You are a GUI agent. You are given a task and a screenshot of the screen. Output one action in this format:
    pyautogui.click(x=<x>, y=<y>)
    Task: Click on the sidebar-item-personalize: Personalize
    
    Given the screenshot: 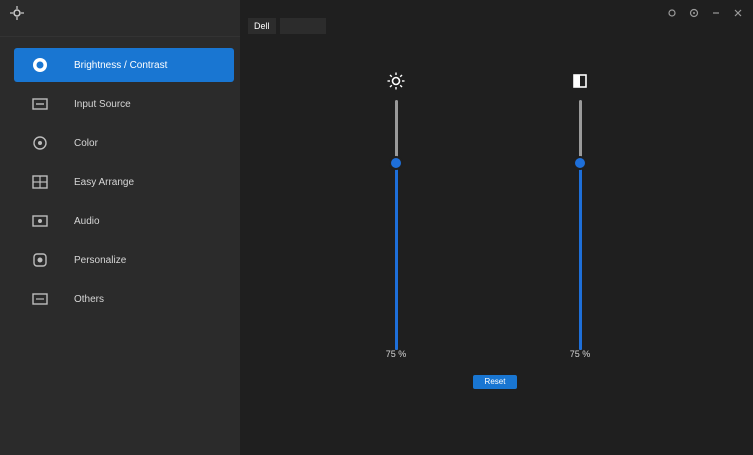 What is the action you would take?
    pyautogui.click(x=124, y=260)
    